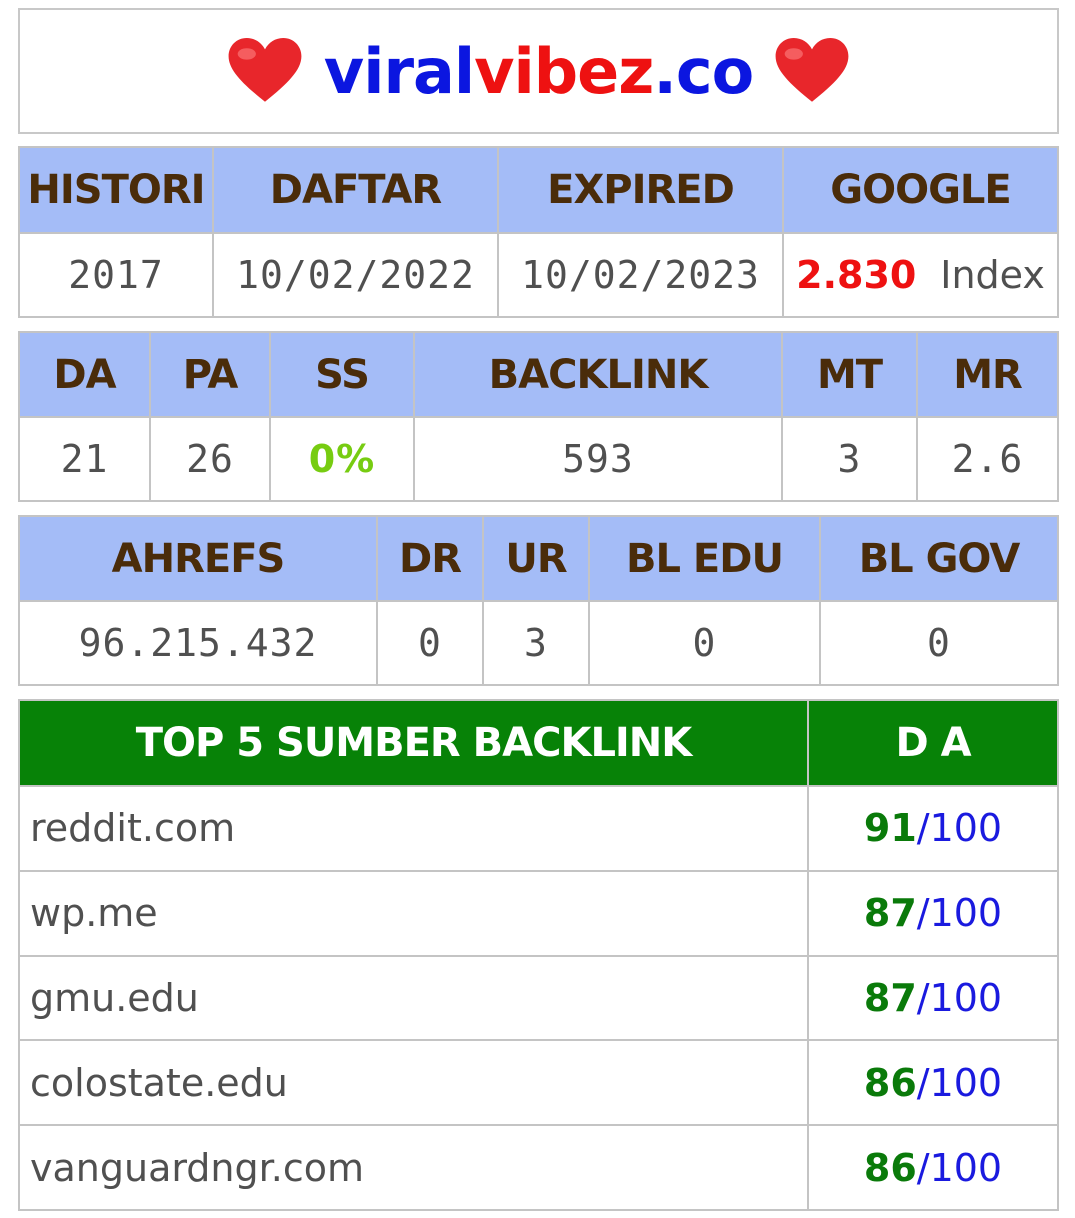  Describe the element at coordinates (413, 1167) in the screenshot. I see `source-domain: vanguardngr.com` at that location.